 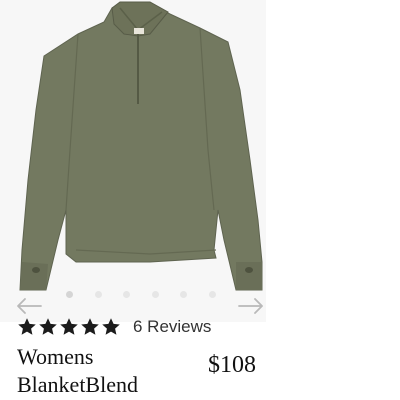 I want to click on carousel-next-button, so click(x=251, y=306).